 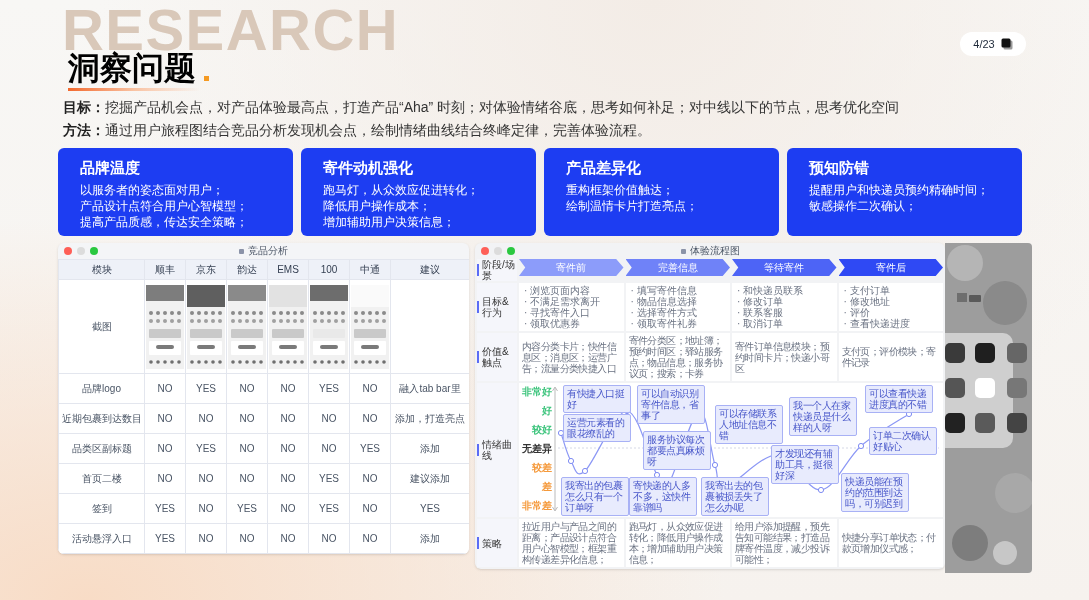 I want to click on touchpoint-text: 支付页；评价模块；寄件记录, so click(x=889, y=357).